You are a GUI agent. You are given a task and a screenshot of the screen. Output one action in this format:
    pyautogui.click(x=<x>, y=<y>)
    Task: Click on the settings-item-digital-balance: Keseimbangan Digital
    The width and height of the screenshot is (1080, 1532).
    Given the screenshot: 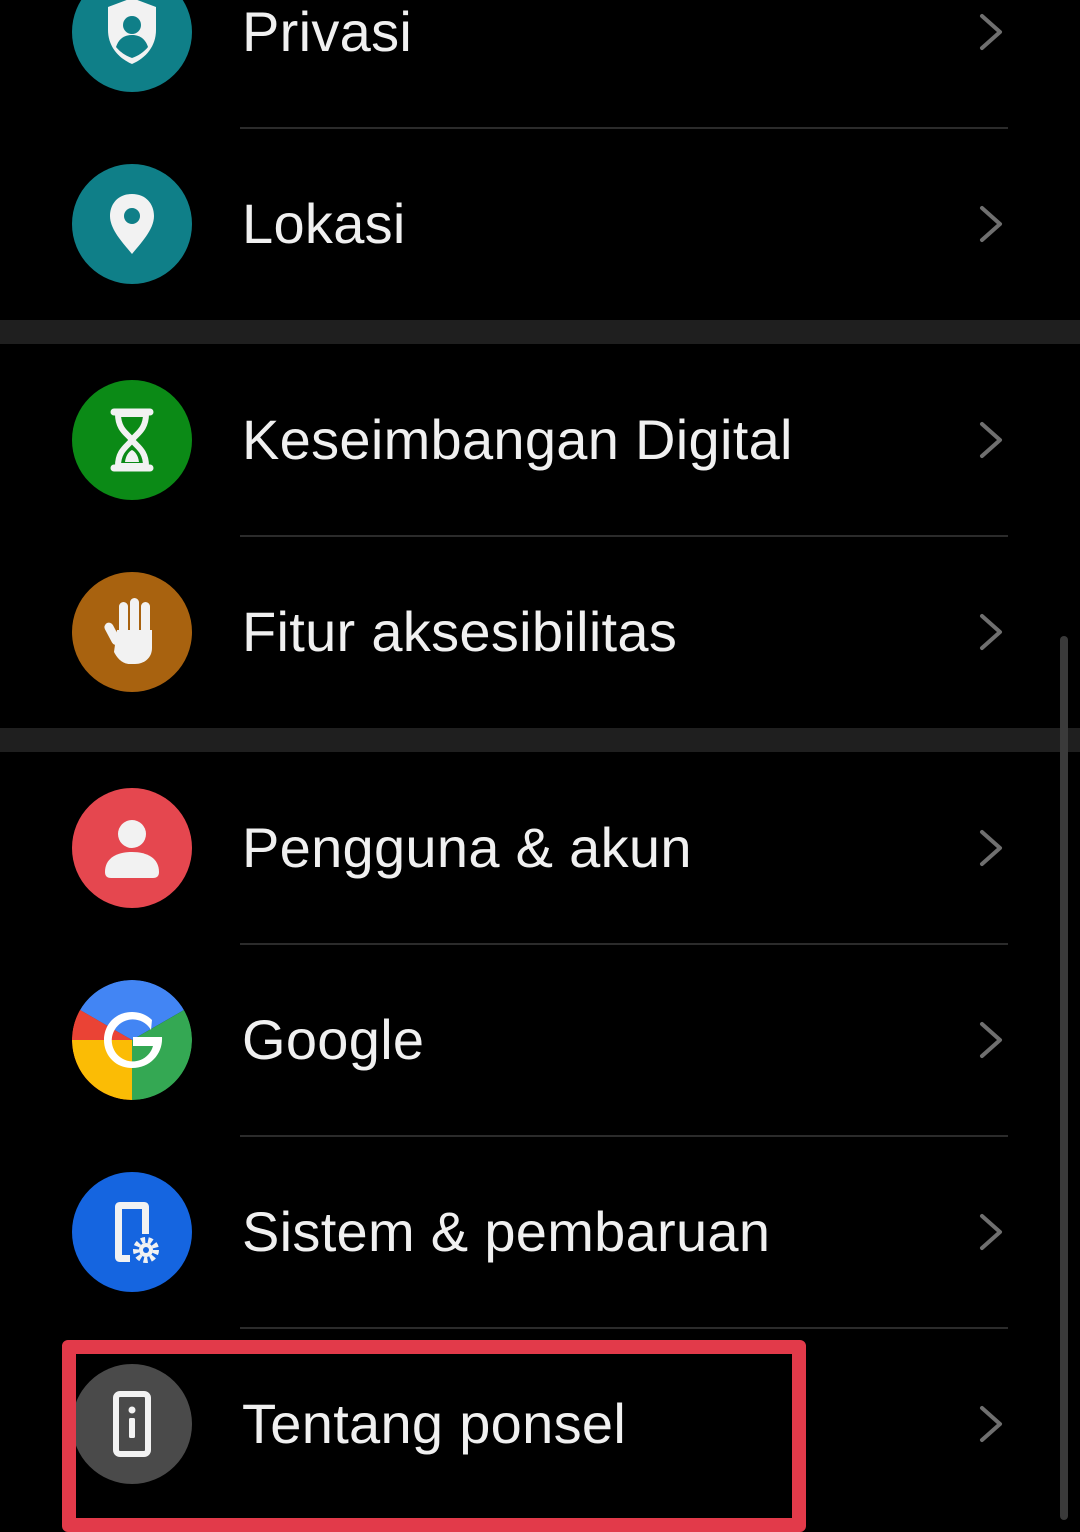 What is the action you would take?
    pyautogui.click(x=540, y=440)
    